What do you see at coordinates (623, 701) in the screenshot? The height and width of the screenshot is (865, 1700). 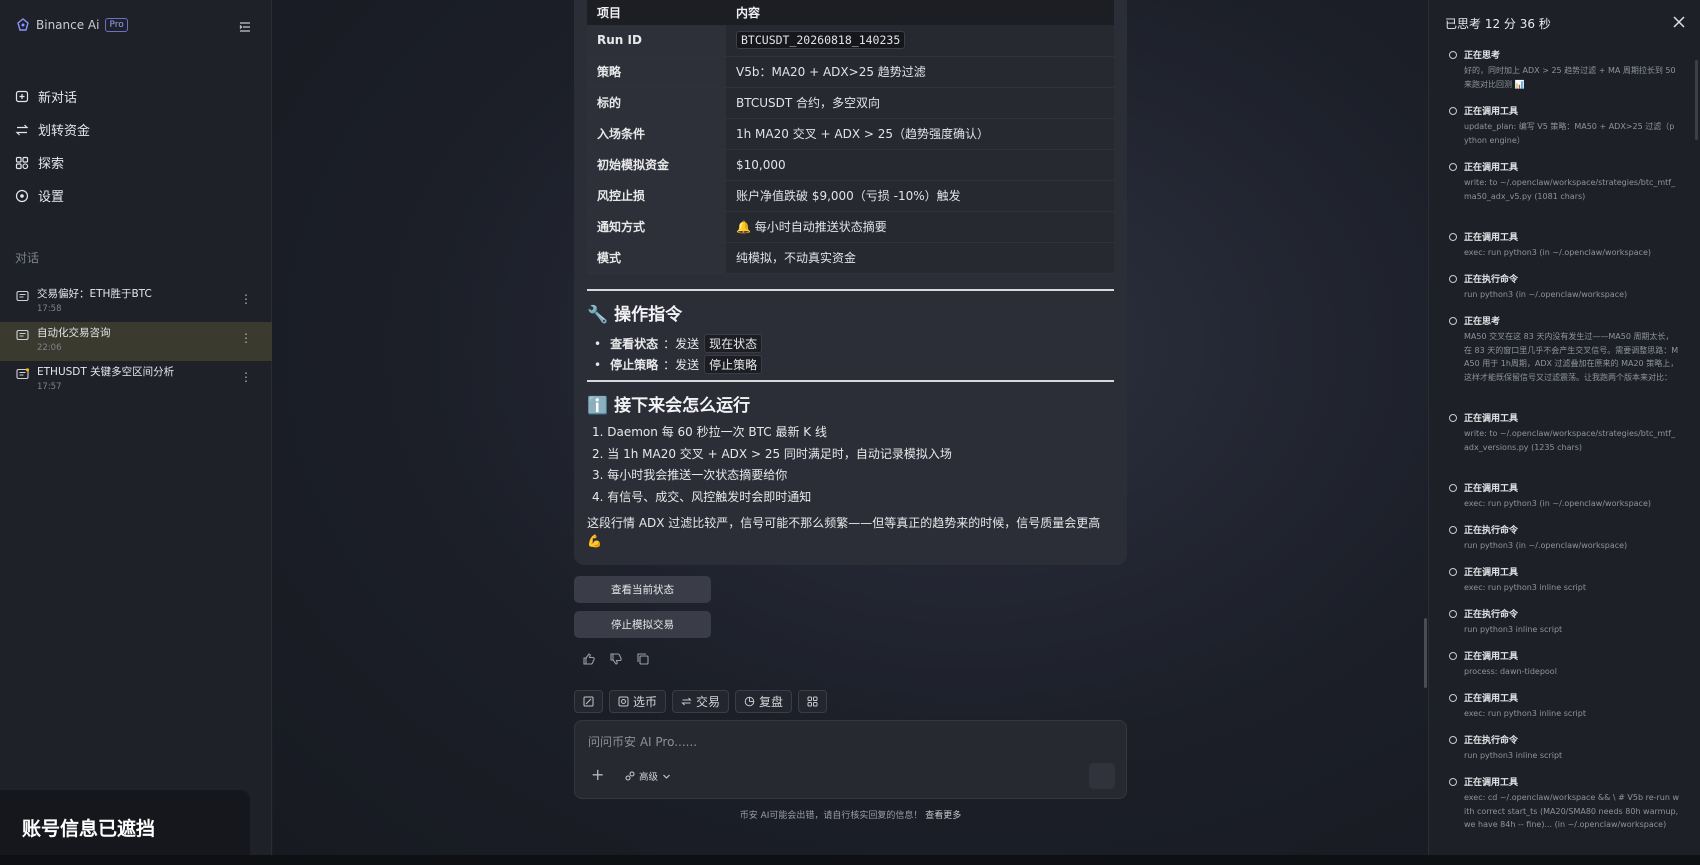 I see `coin-select-icon` at bounding box center [623, 701].